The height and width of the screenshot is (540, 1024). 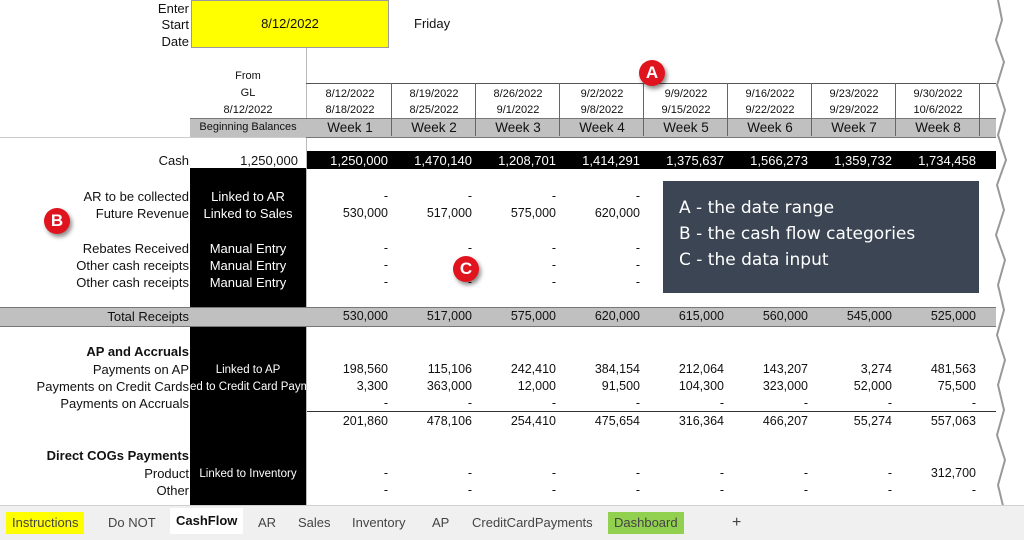 What do you see at coordinates (514, 421) in the screenshot?
I see `cell-ap-total: 254,410` at bounding box center [514, 421].